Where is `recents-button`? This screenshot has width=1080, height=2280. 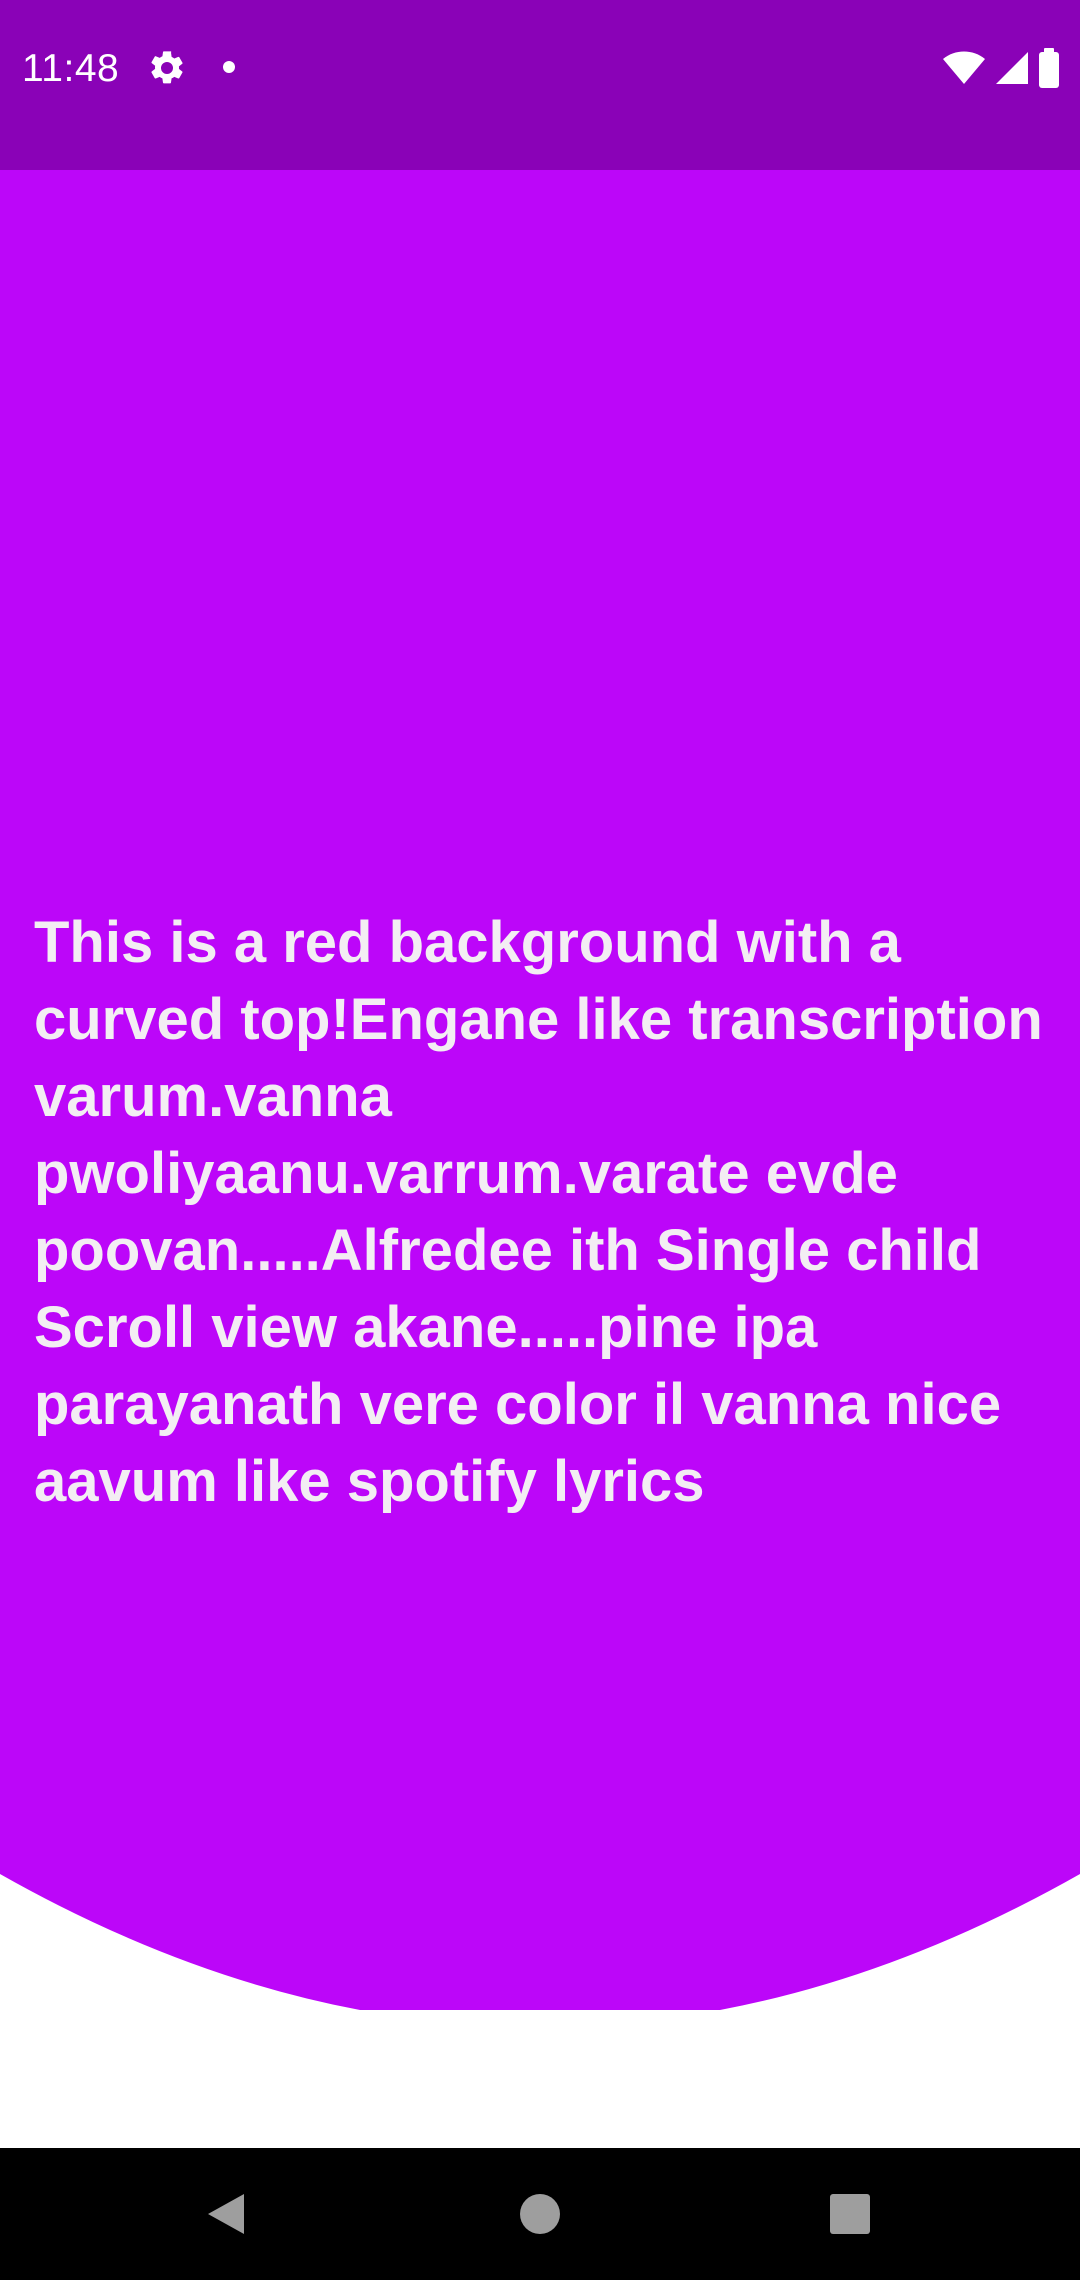
recents-button is located at coordinates (850, 2214).